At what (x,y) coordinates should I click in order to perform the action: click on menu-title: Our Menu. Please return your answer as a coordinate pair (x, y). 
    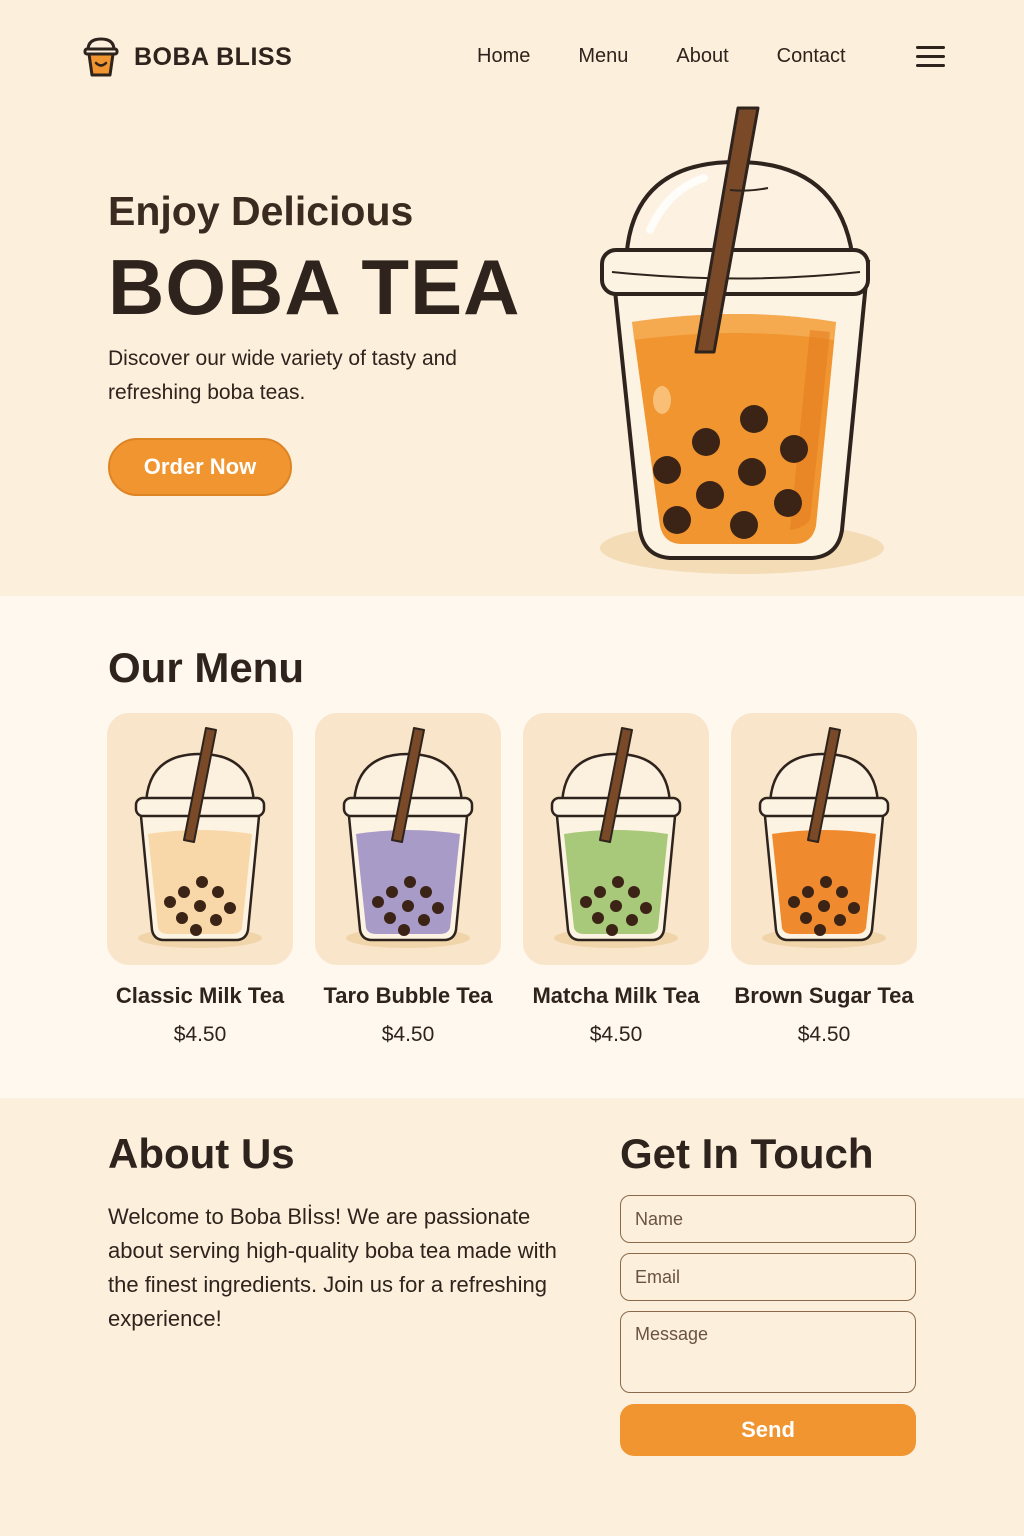
    Looking at the image, I should click on (206, 667).